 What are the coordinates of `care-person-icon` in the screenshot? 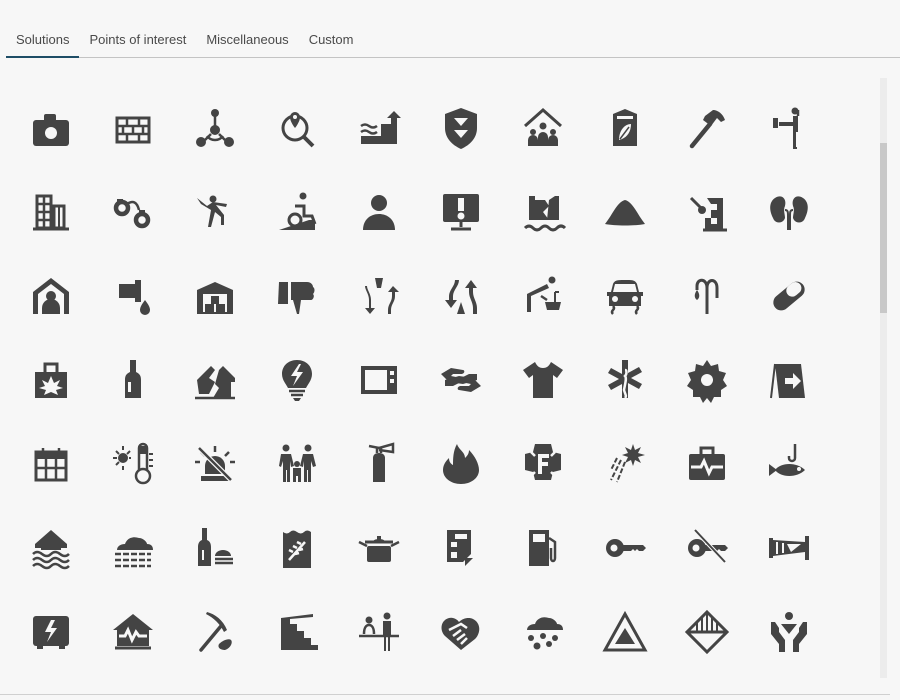 It's located at (789, 634).